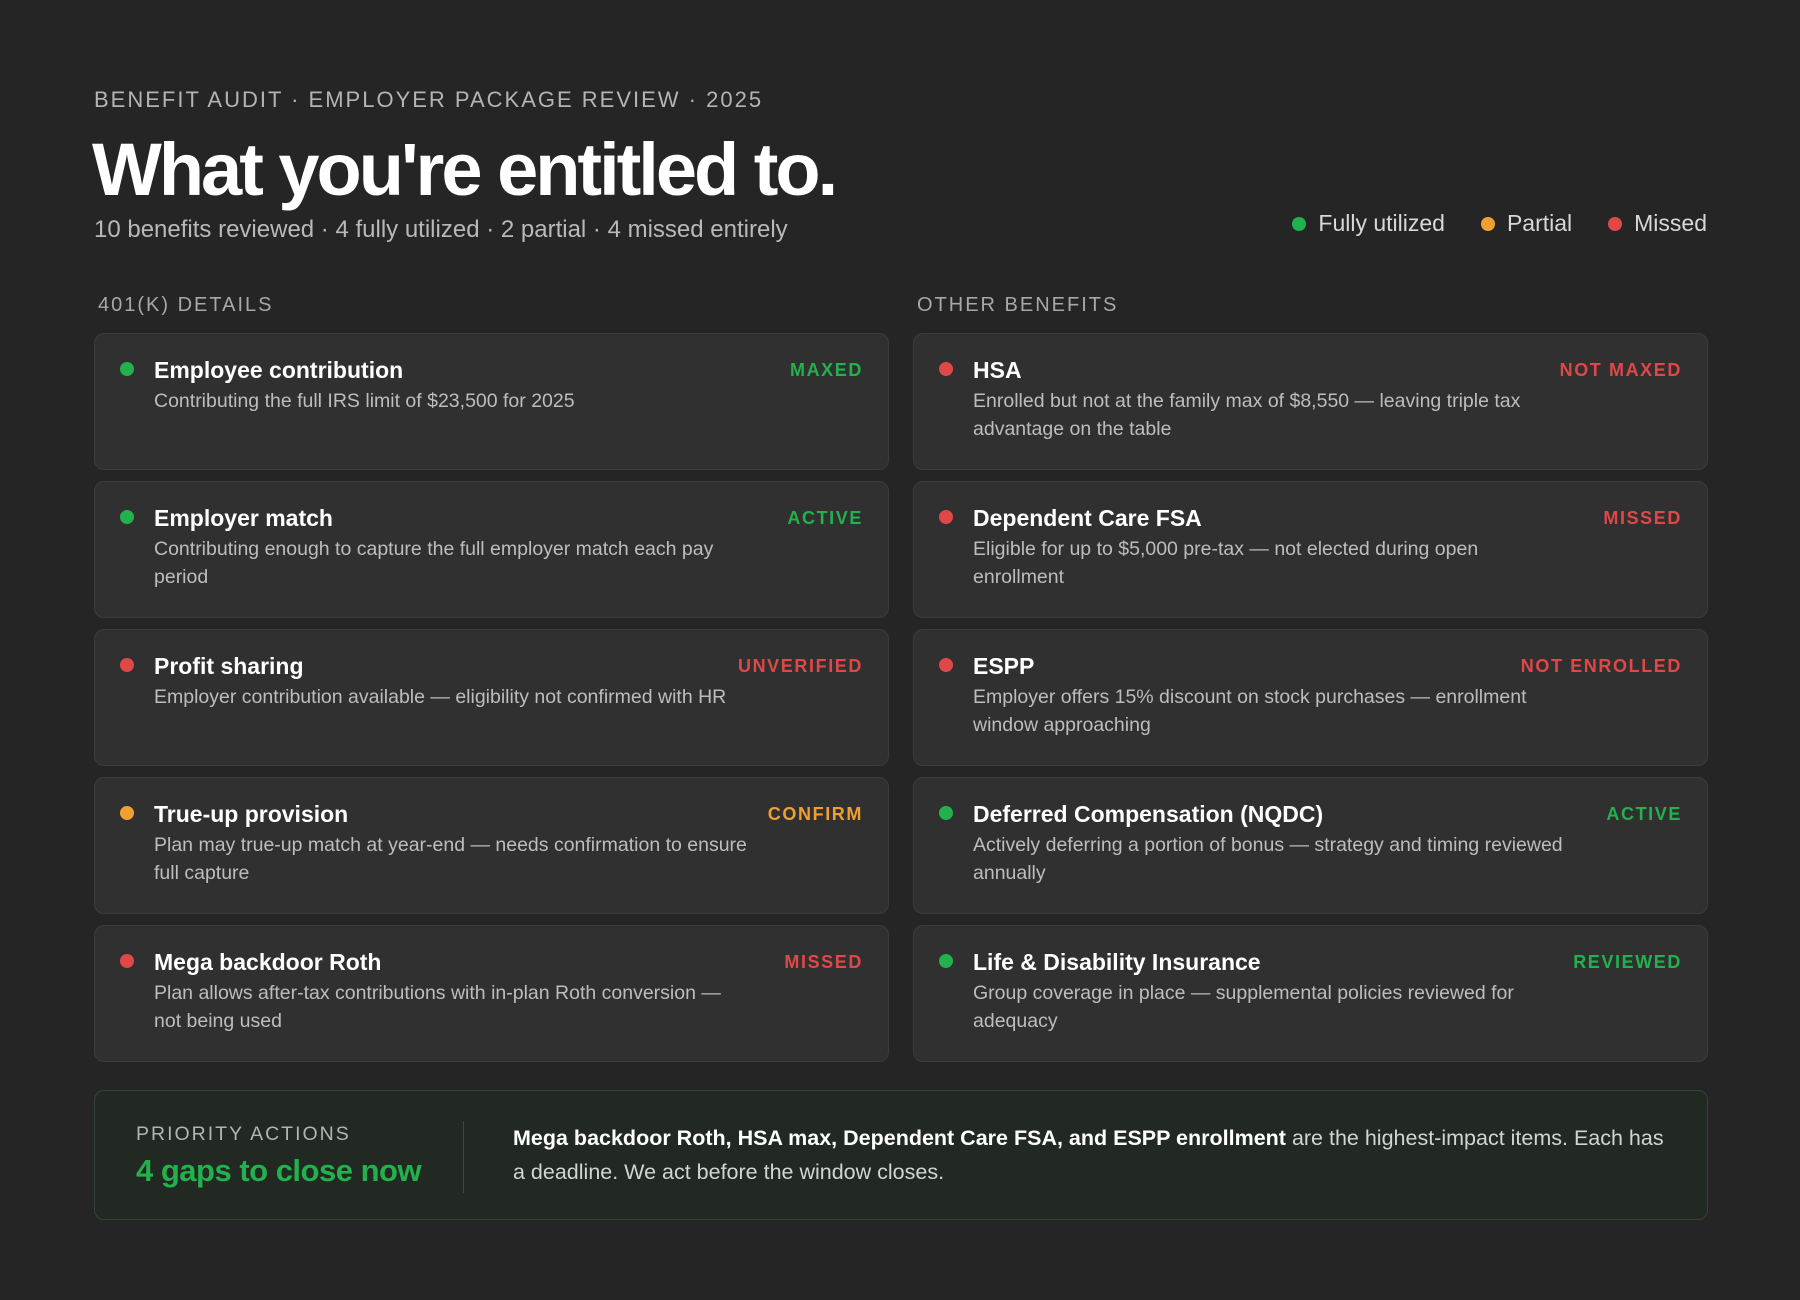 The width and height of the screenshot is (1800, 1300). I want to click on benefit-title: Employer match, so click(243, 518).